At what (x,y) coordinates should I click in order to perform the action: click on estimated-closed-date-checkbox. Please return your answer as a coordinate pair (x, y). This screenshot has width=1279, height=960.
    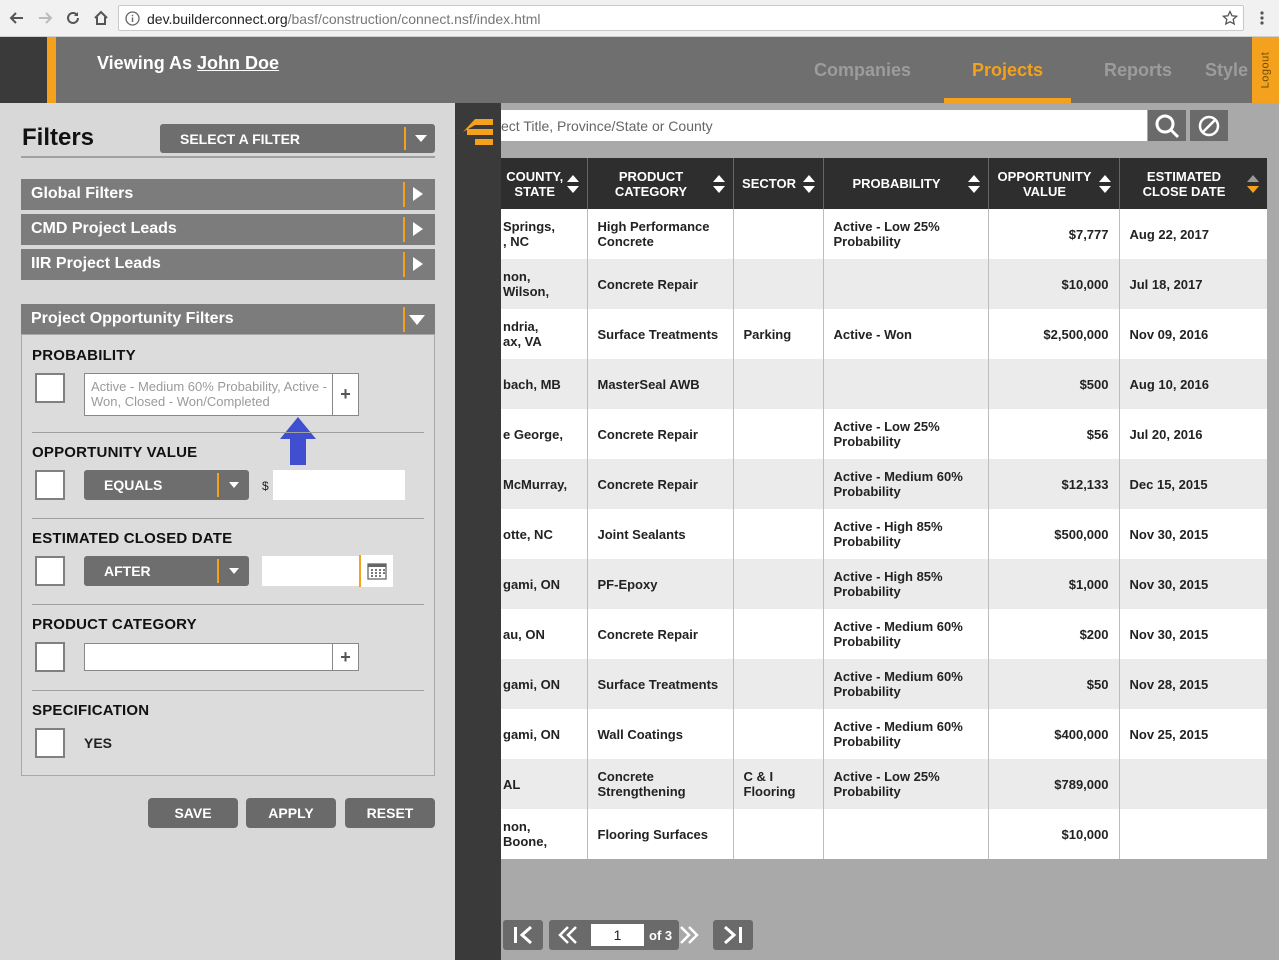
    Looking at the image, I should click on (50, 571).